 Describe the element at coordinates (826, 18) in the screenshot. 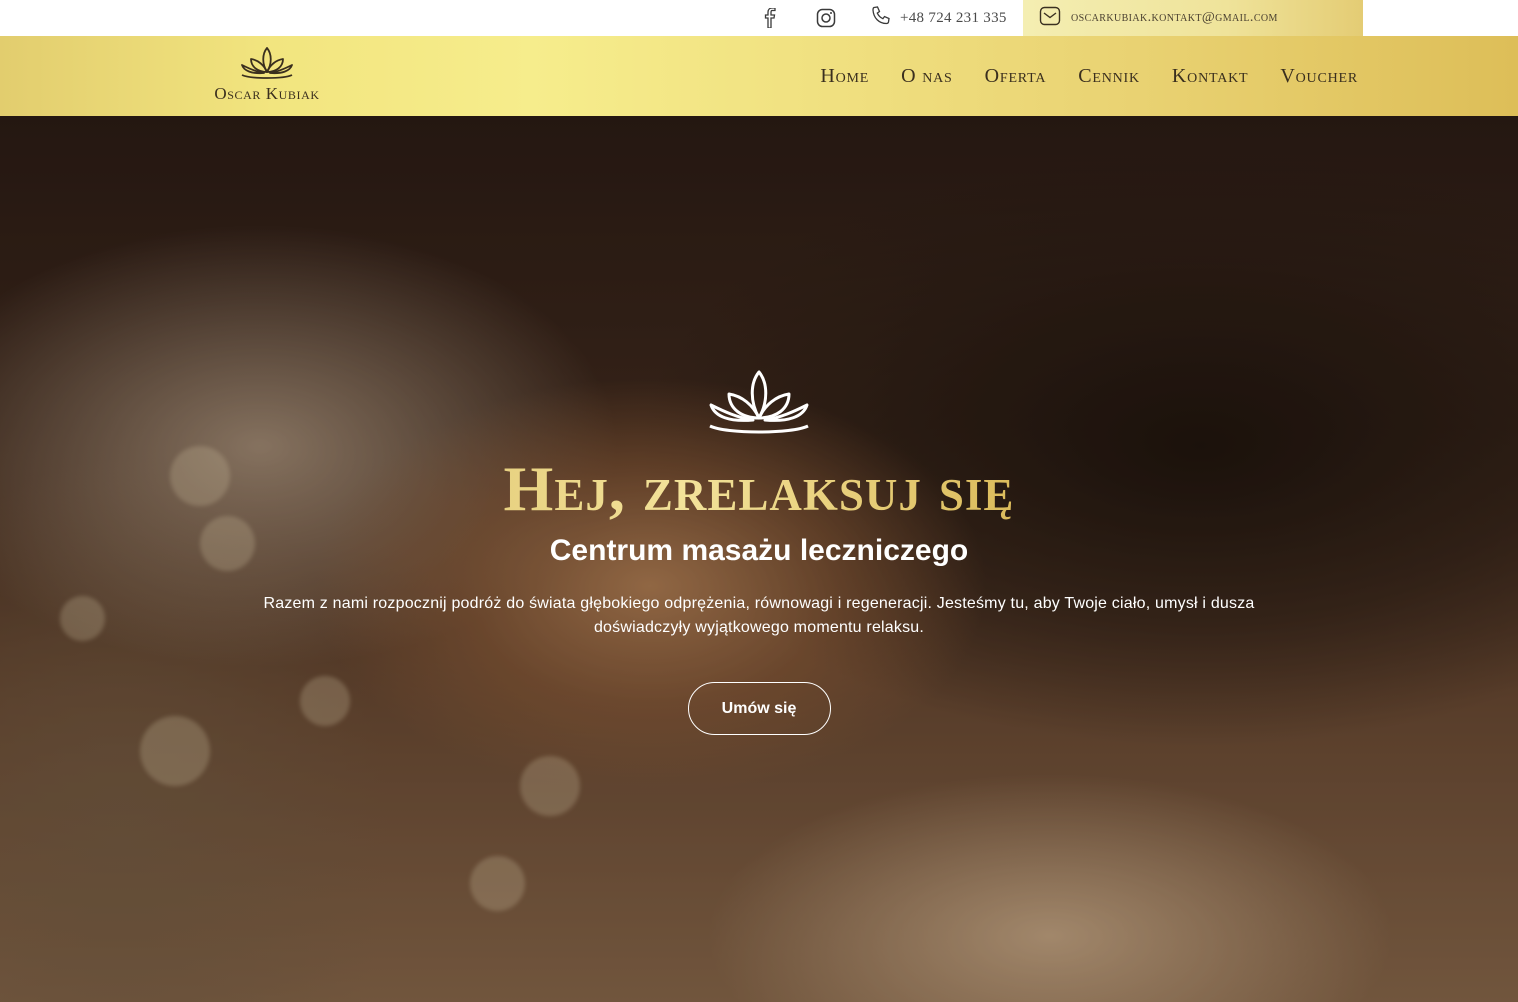

I see `instagram-icon` at that location.